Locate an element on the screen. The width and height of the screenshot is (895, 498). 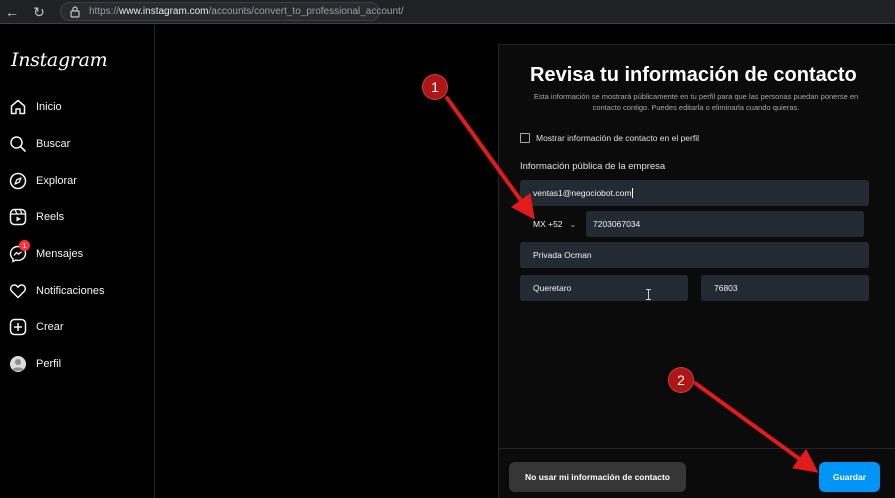
sidebar-item-perfil: Perfil is located at coordinates (79, 364).